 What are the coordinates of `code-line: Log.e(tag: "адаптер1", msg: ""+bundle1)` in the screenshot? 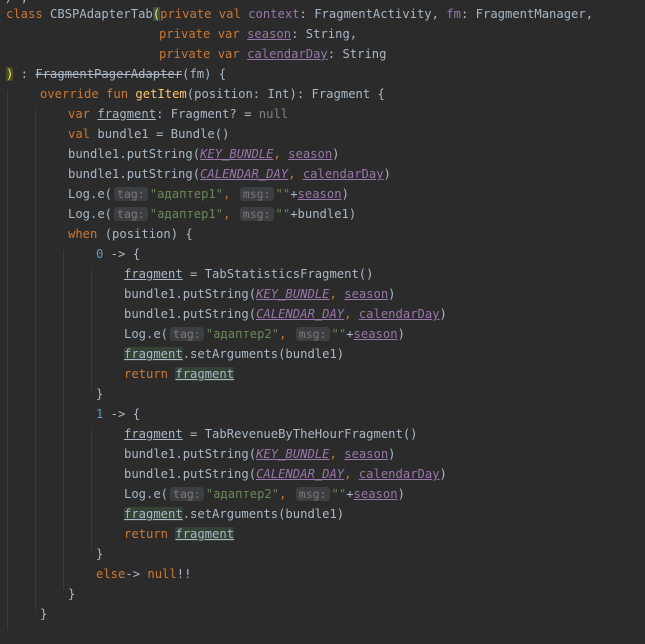 It's located at (322, 214).